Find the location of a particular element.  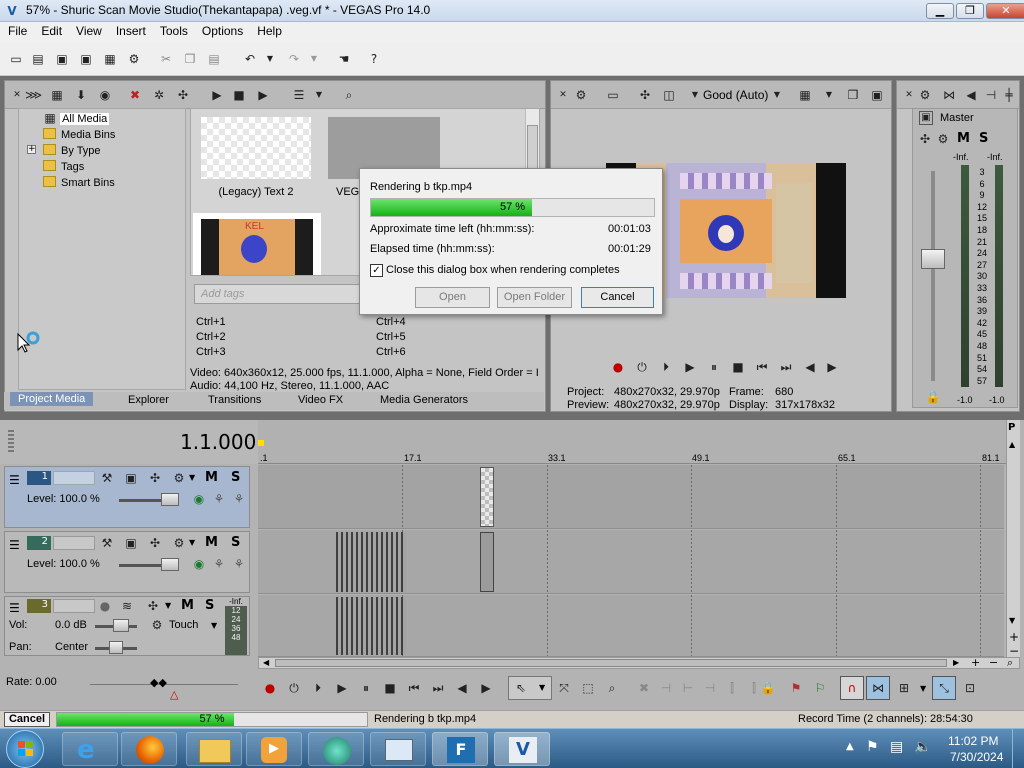

views-dropdown-icon: ▼ is located at coordinates (319, 95).